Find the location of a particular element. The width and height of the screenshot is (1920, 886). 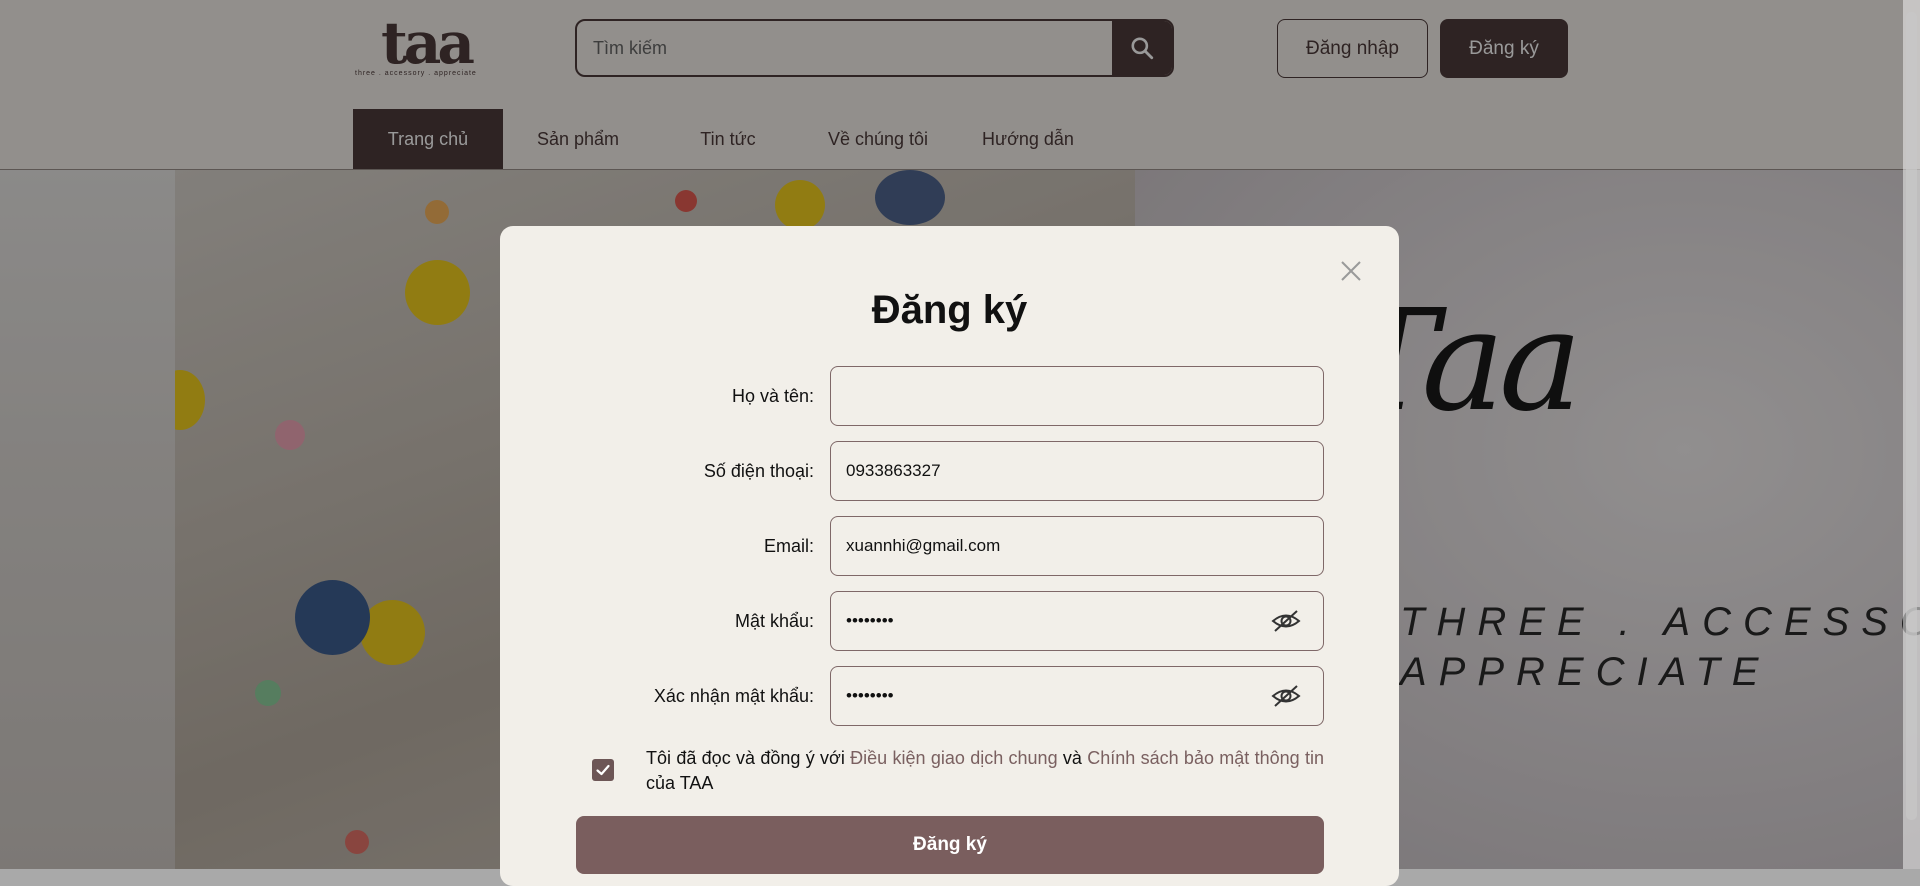

email-label: Email: is located at coordinates (788, 546).